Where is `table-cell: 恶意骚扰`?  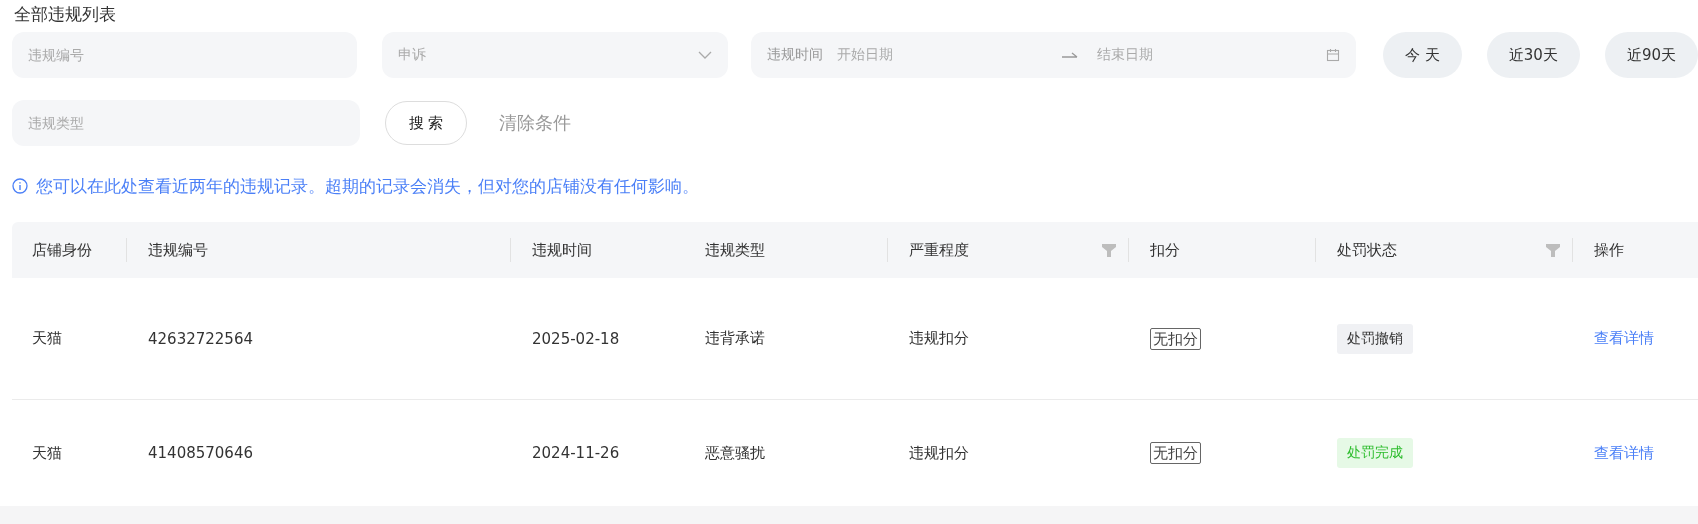 table-cell: 恶意骚扰 is located at coordinates (735, 453).